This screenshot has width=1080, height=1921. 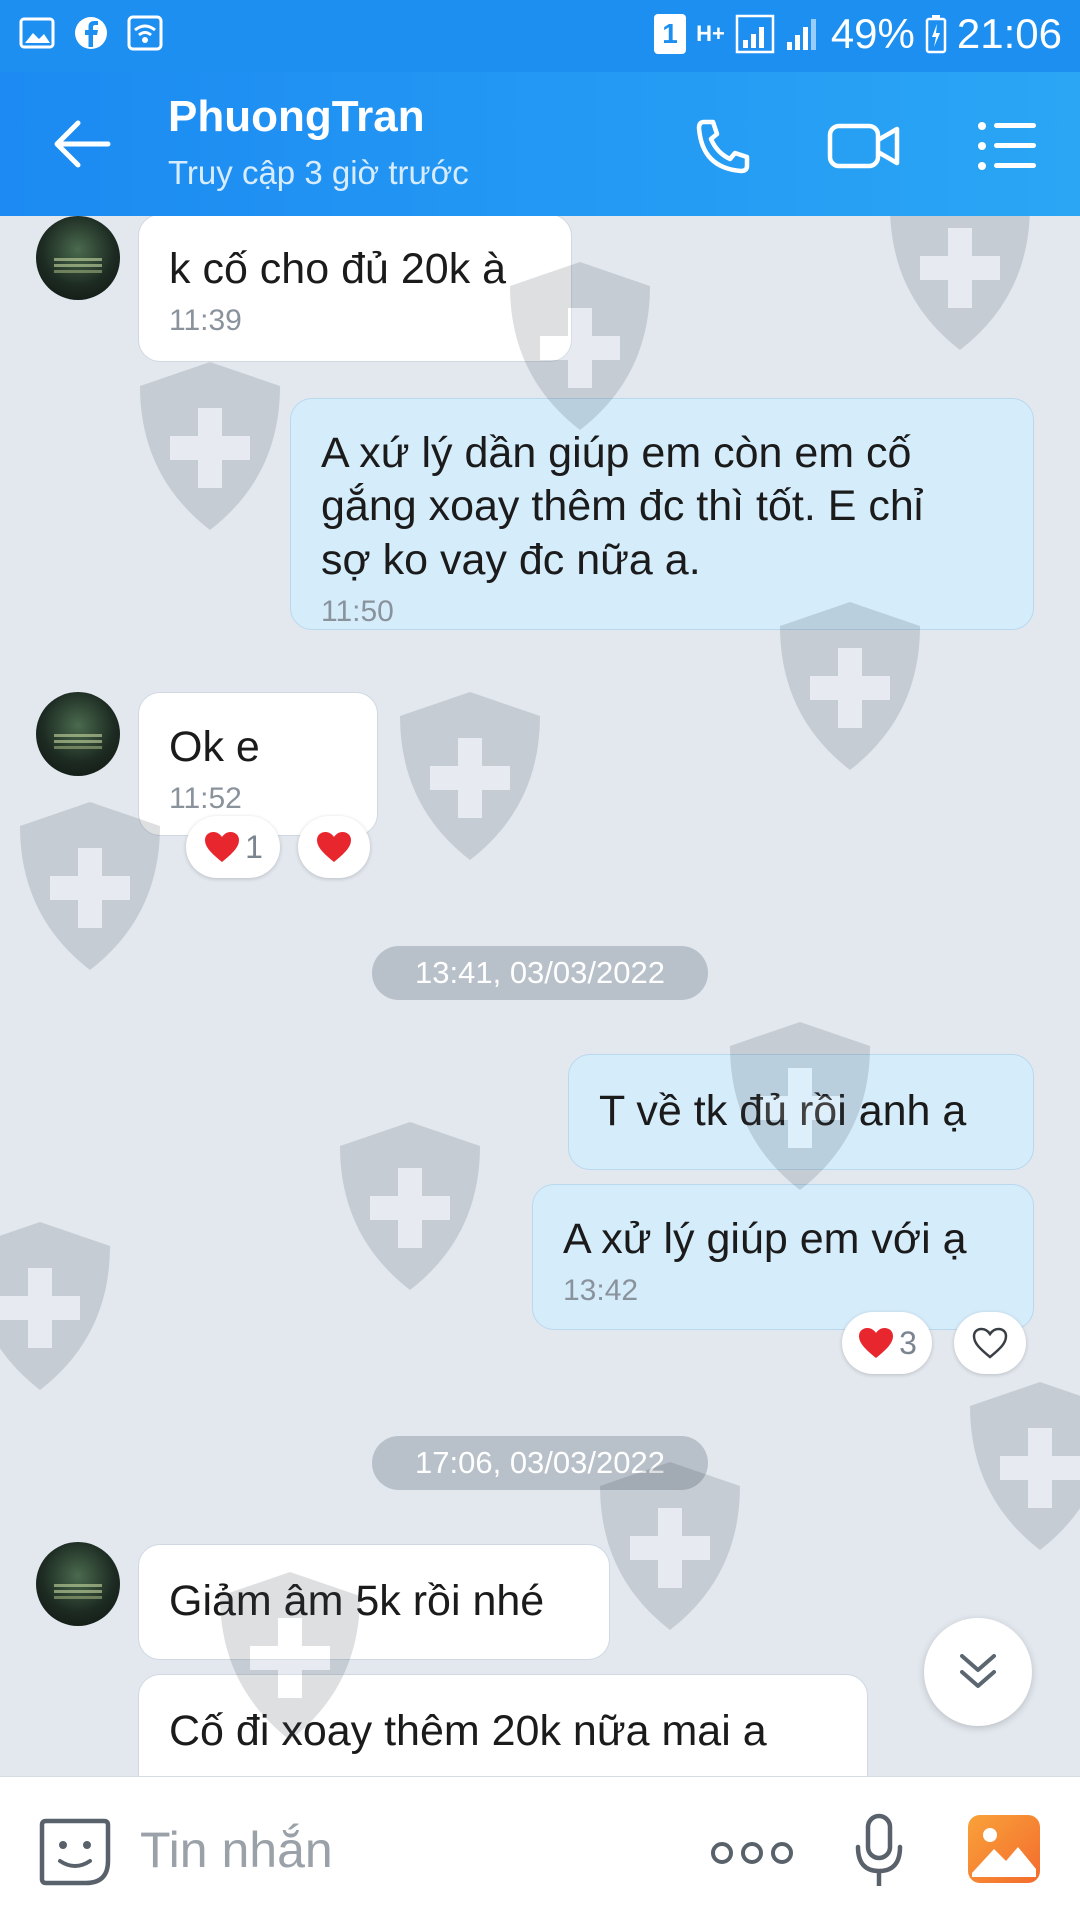 I want to click on scroll-to-bottom-button, so click(x=978, y=1672).